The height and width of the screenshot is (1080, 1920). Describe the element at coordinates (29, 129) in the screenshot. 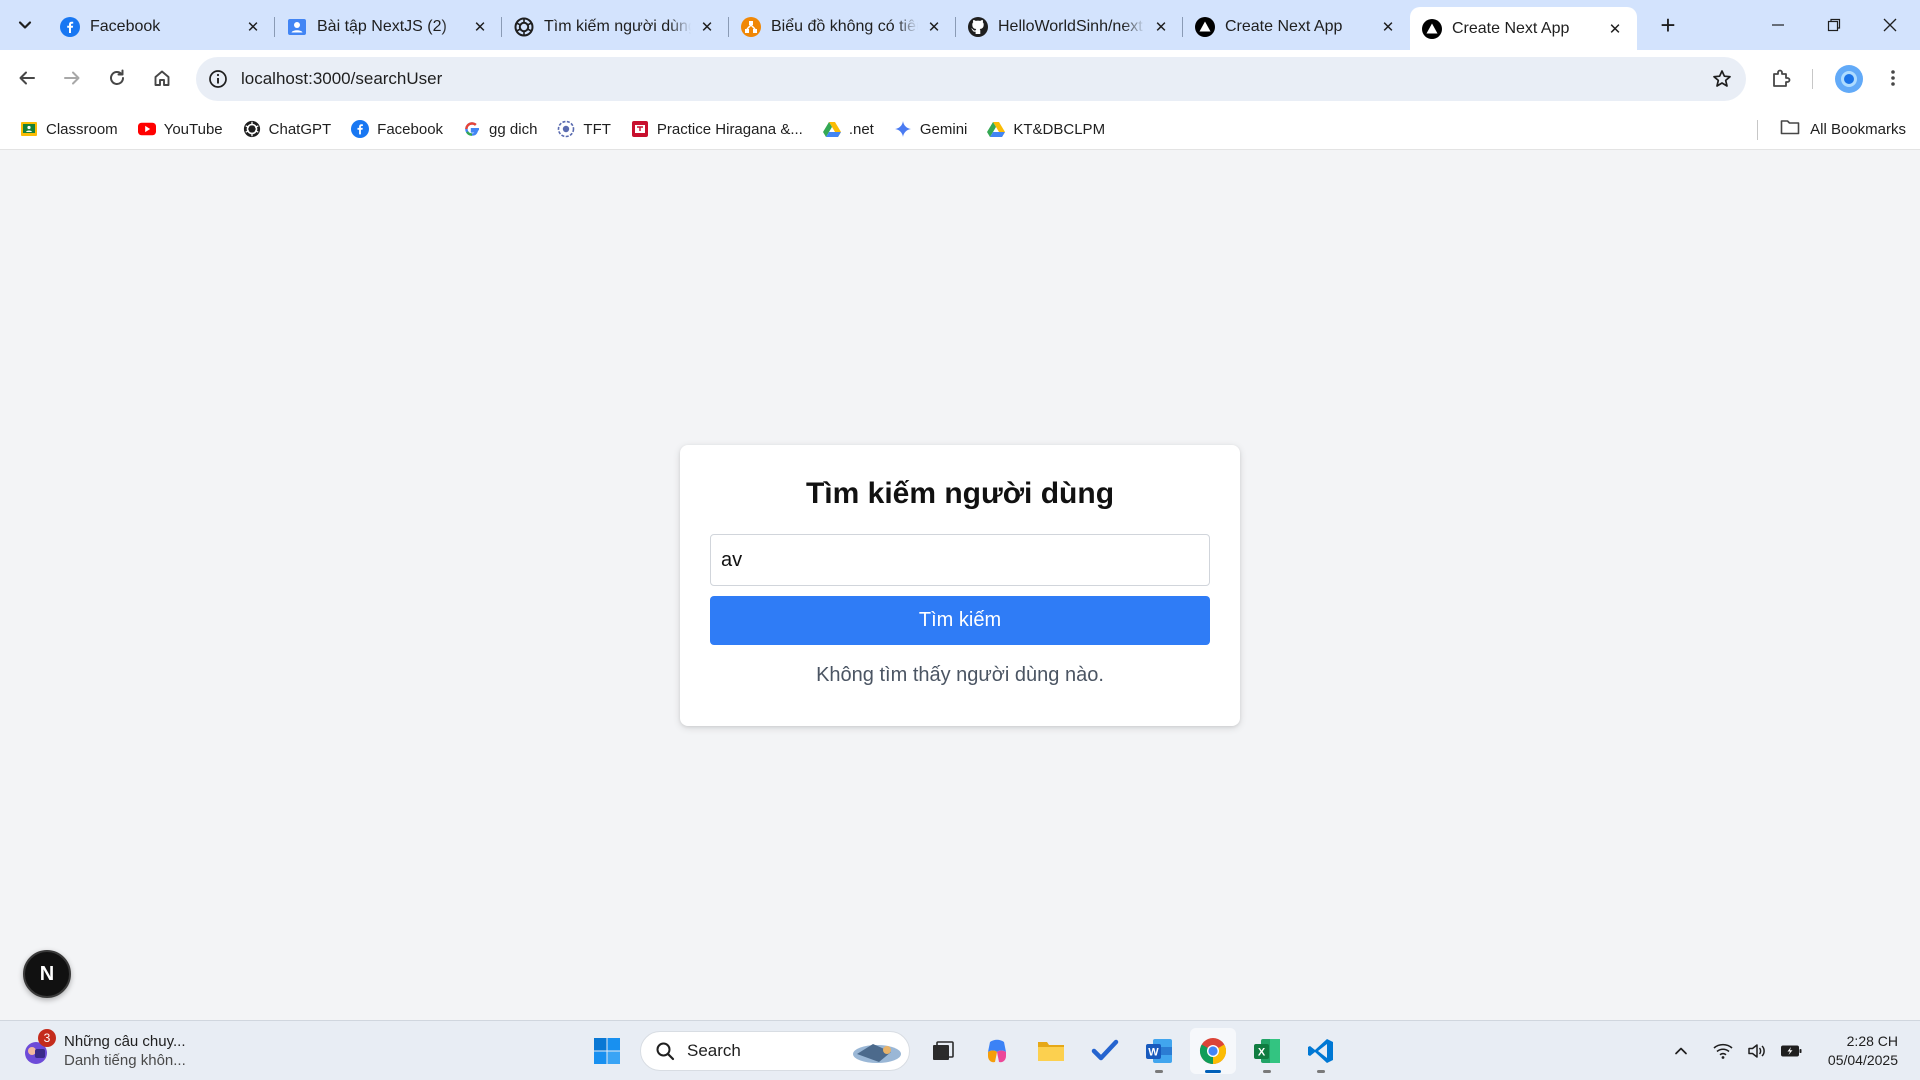

I see `classroom-icon` at that location.